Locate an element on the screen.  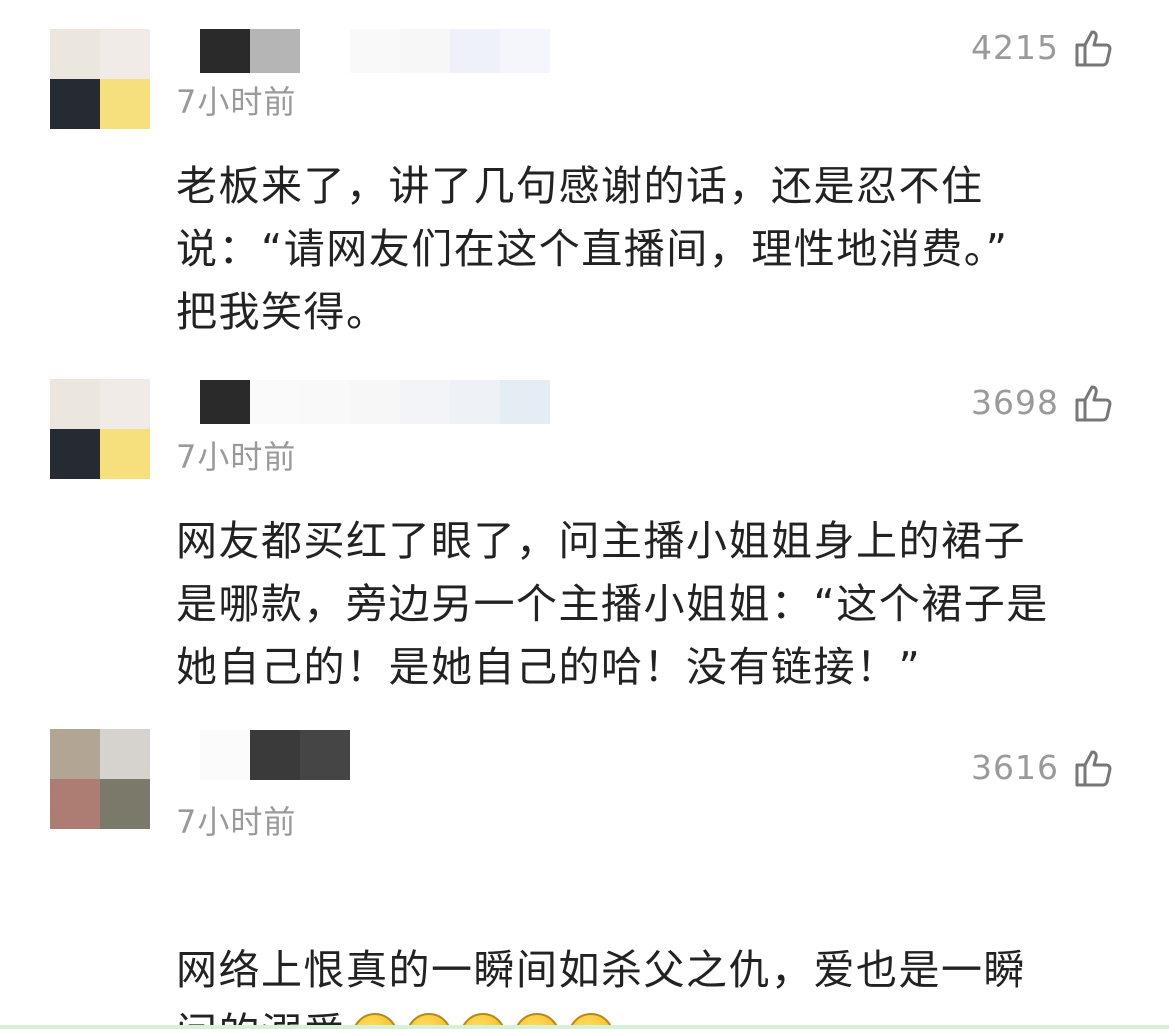
like-count: 3616 is located at coordinates (1015, 767).